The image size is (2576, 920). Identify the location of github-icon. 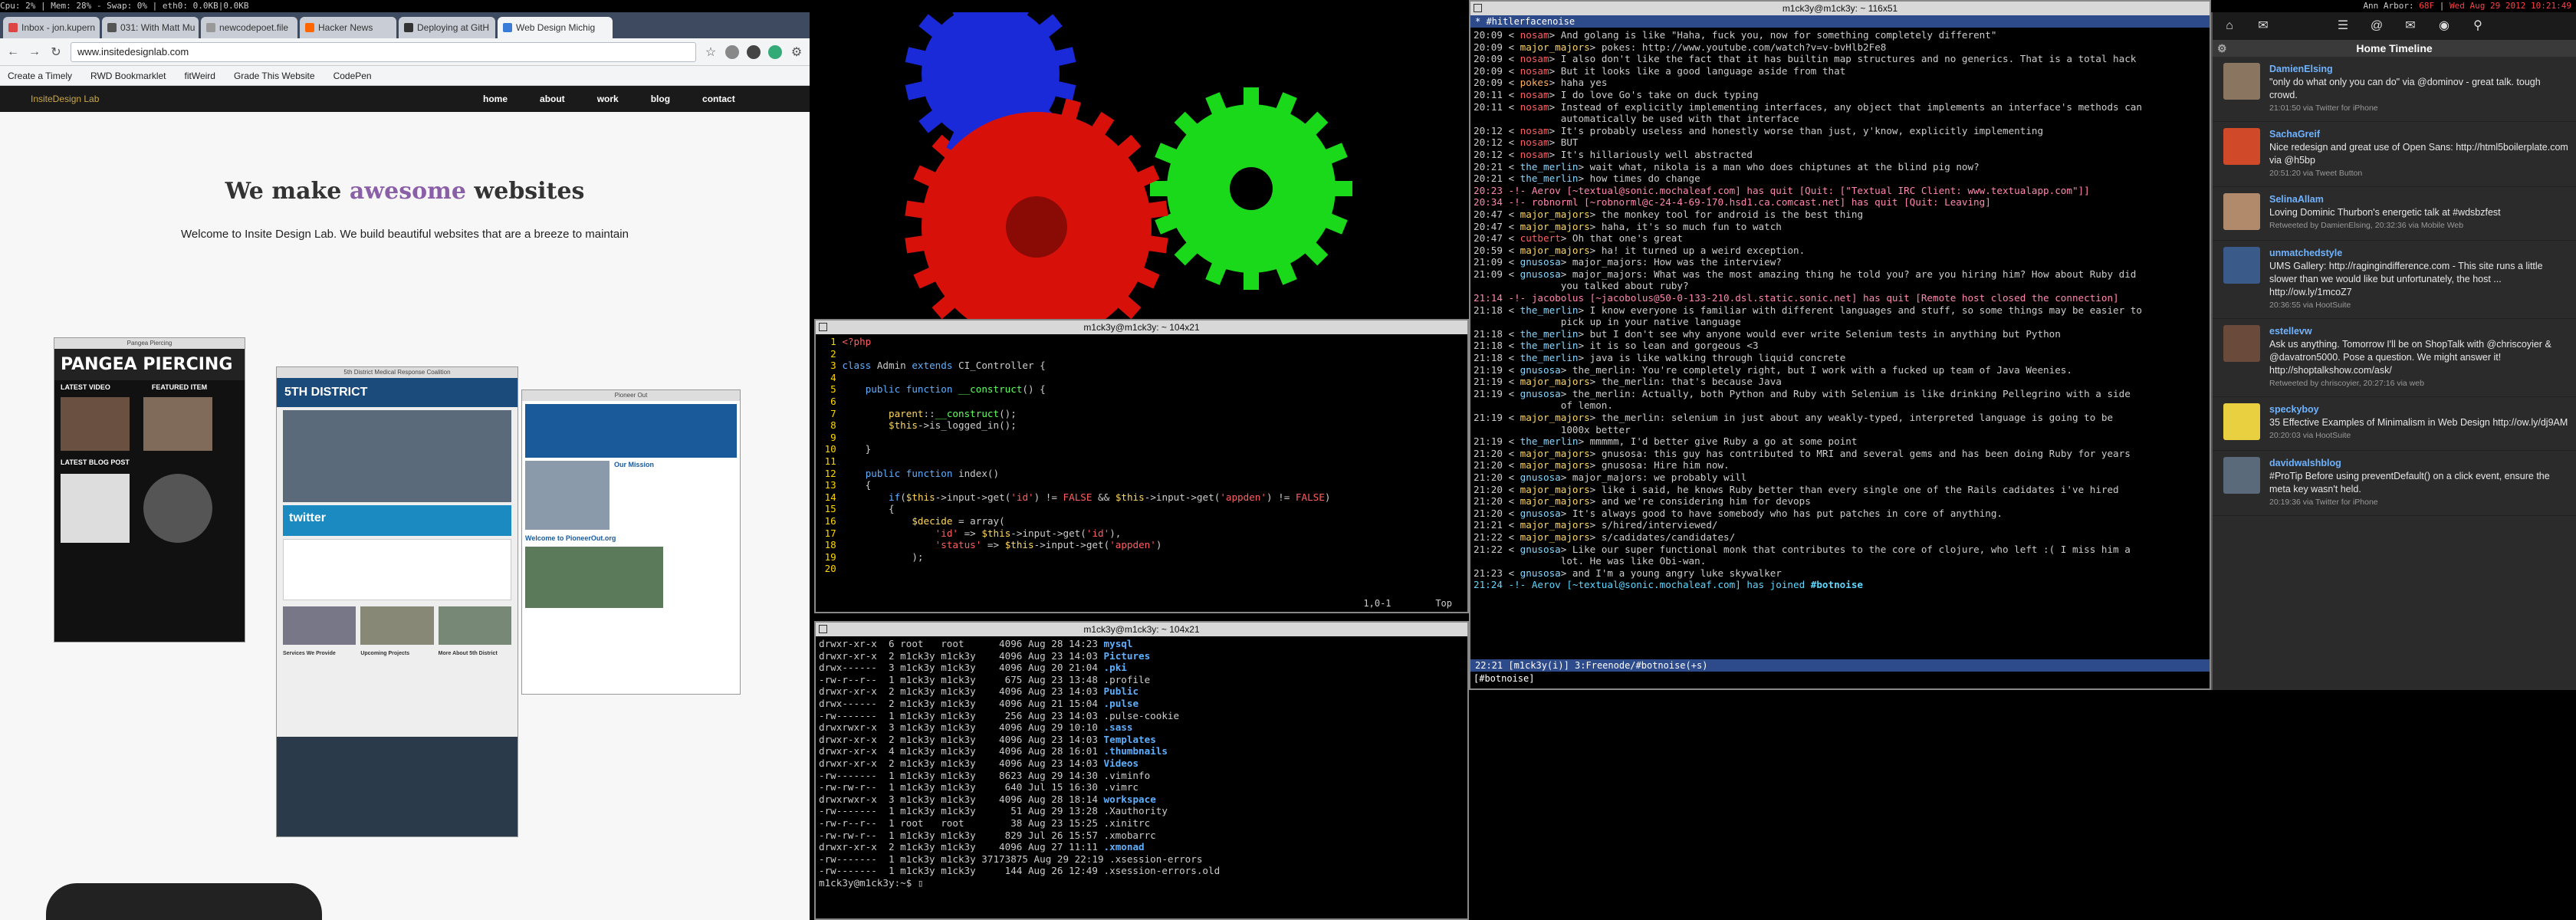
(409, 28).